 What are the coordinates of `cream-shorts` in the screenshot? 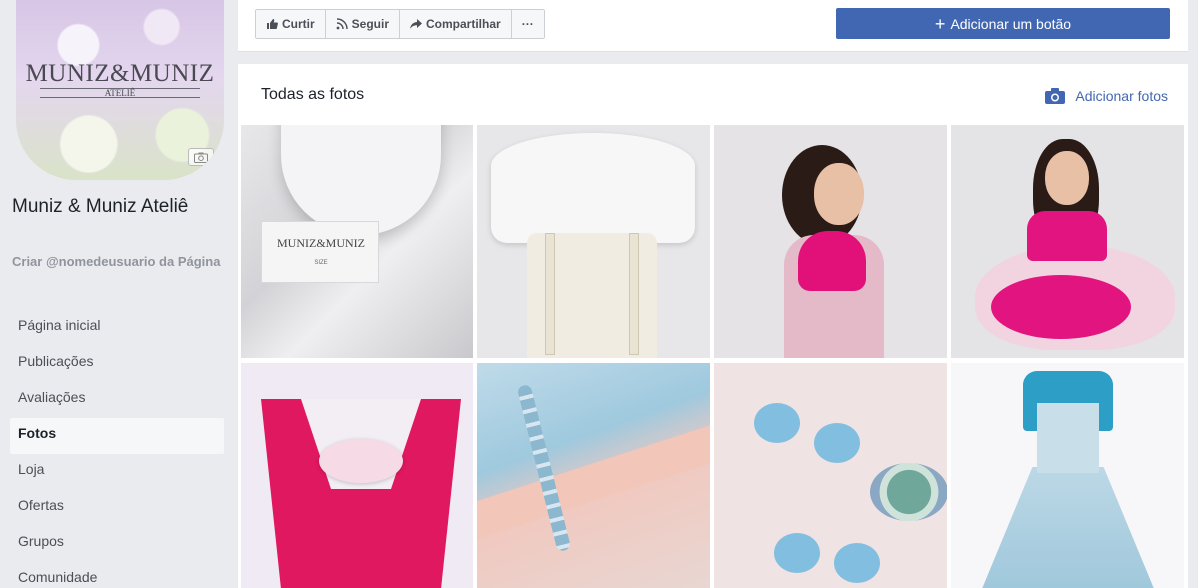 It's located at (592, 295).